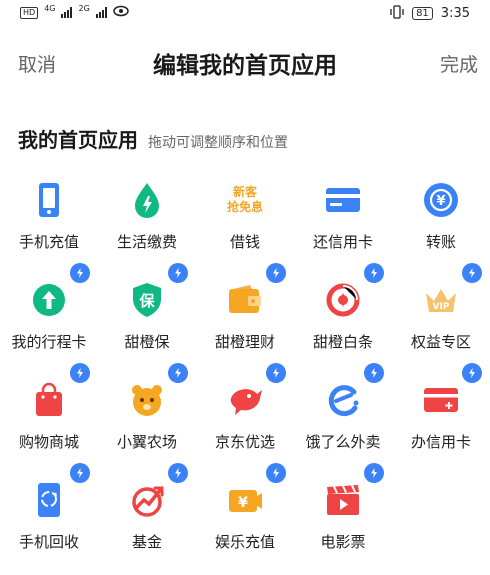  I want to click on card-plus-icon, so click(441, 400).